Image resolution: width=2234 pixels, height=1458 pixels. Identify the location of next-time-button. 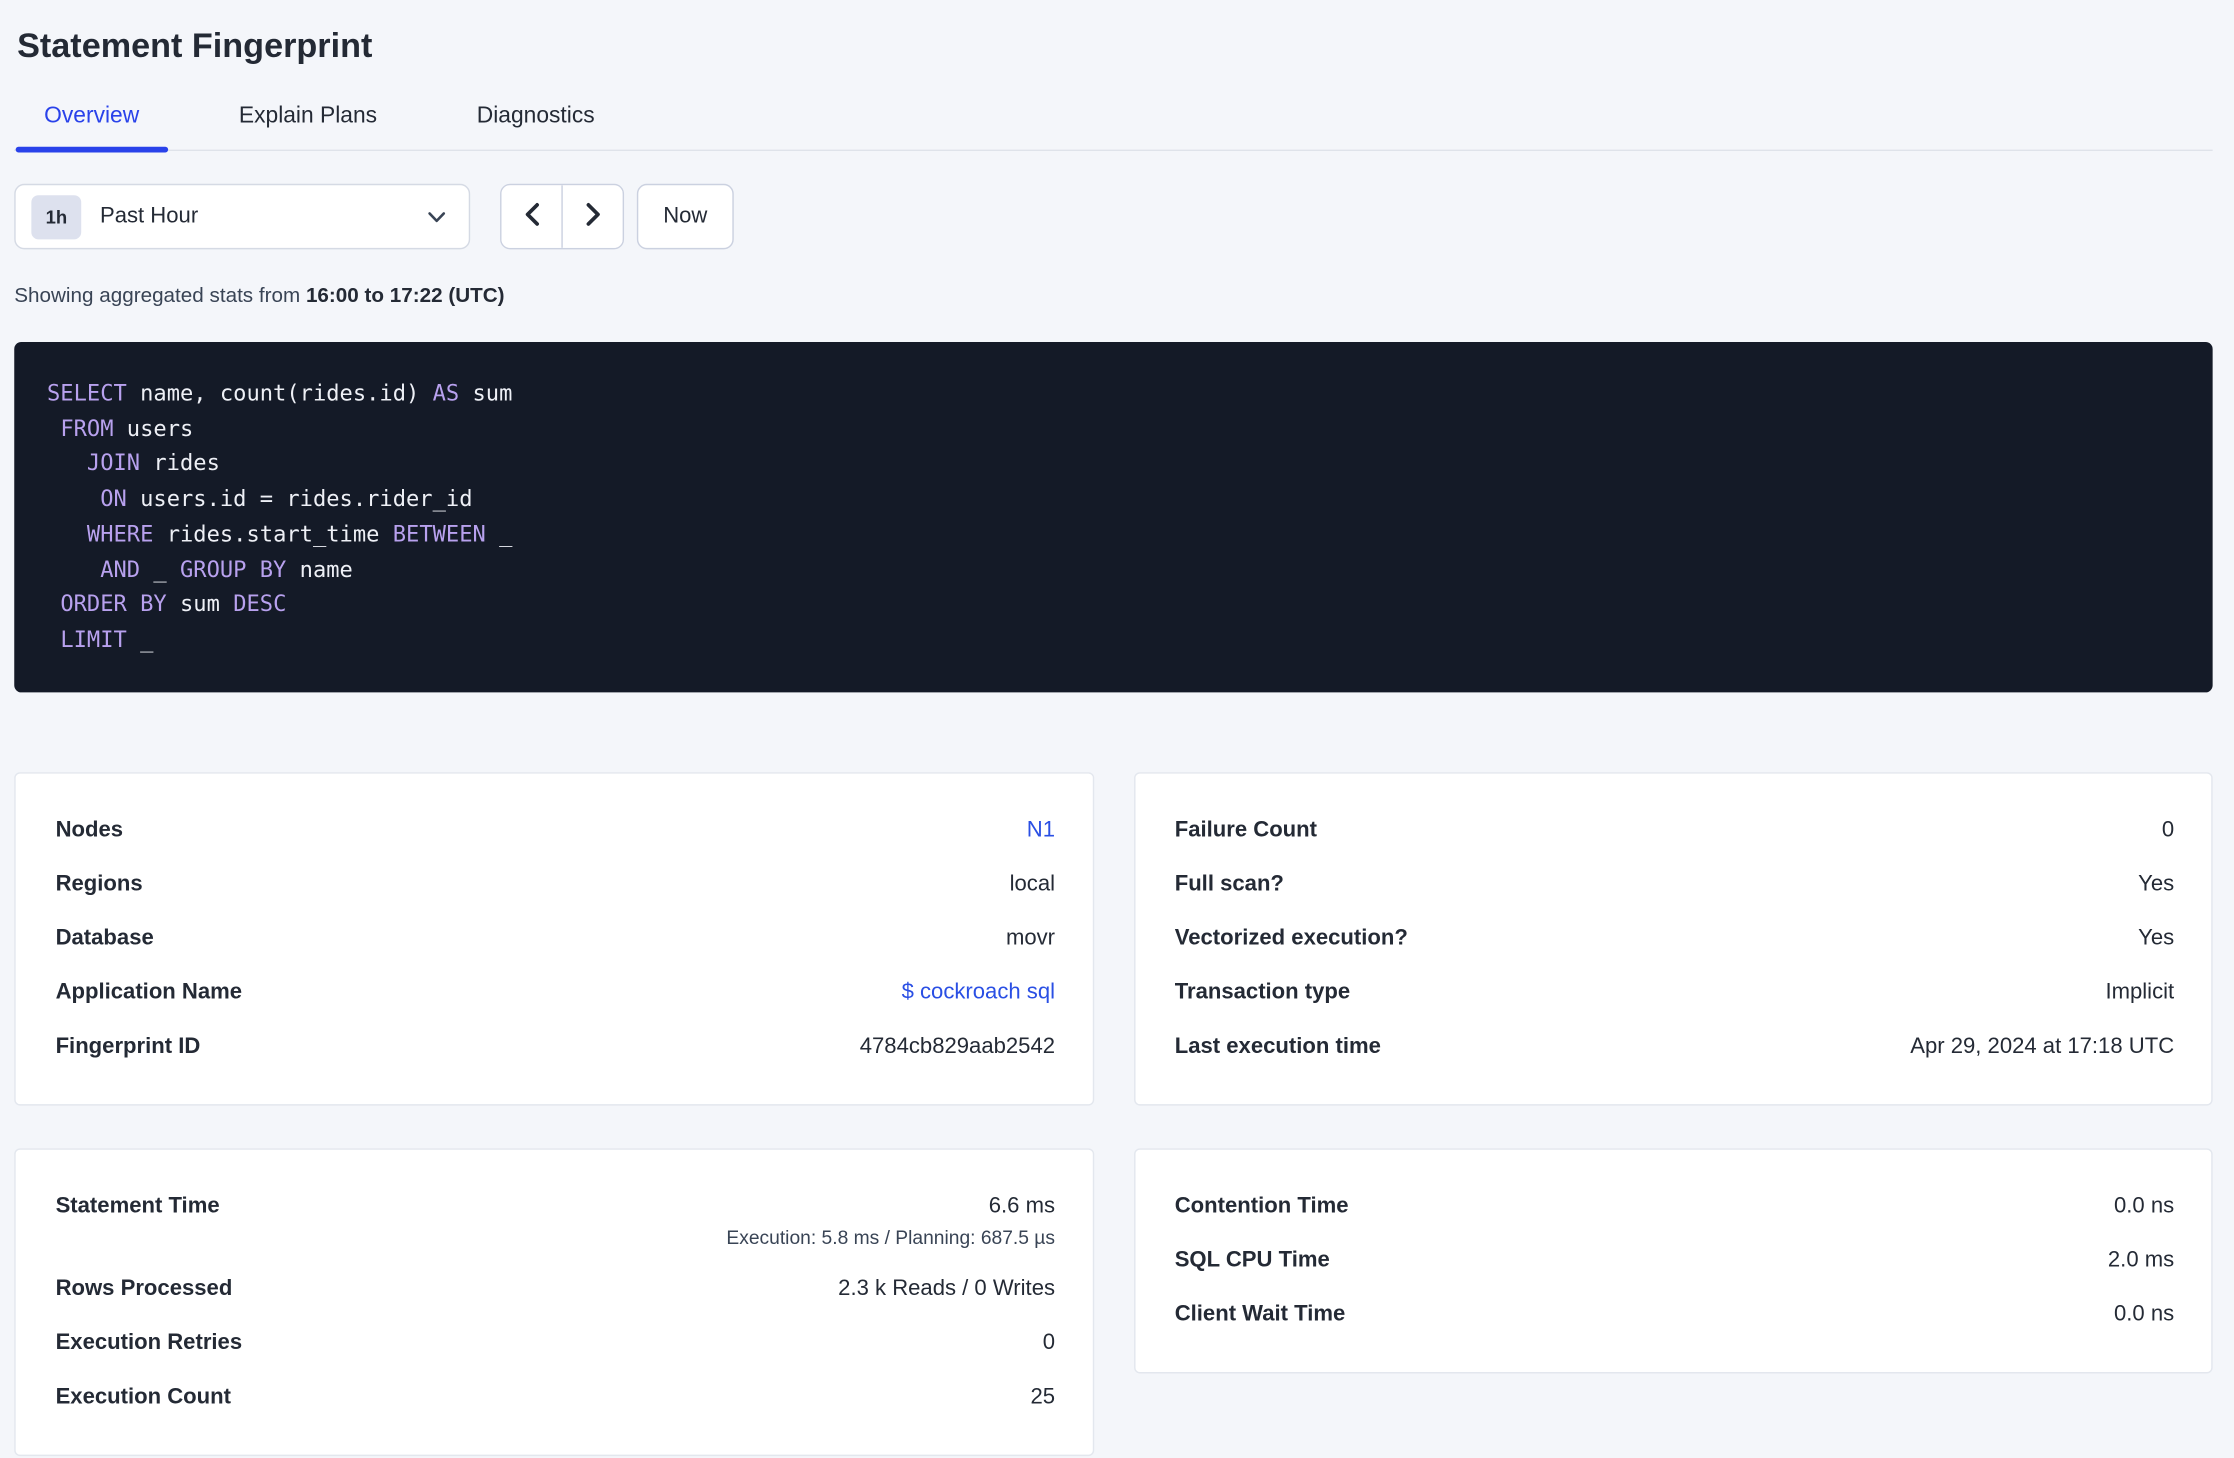
(592, 216).